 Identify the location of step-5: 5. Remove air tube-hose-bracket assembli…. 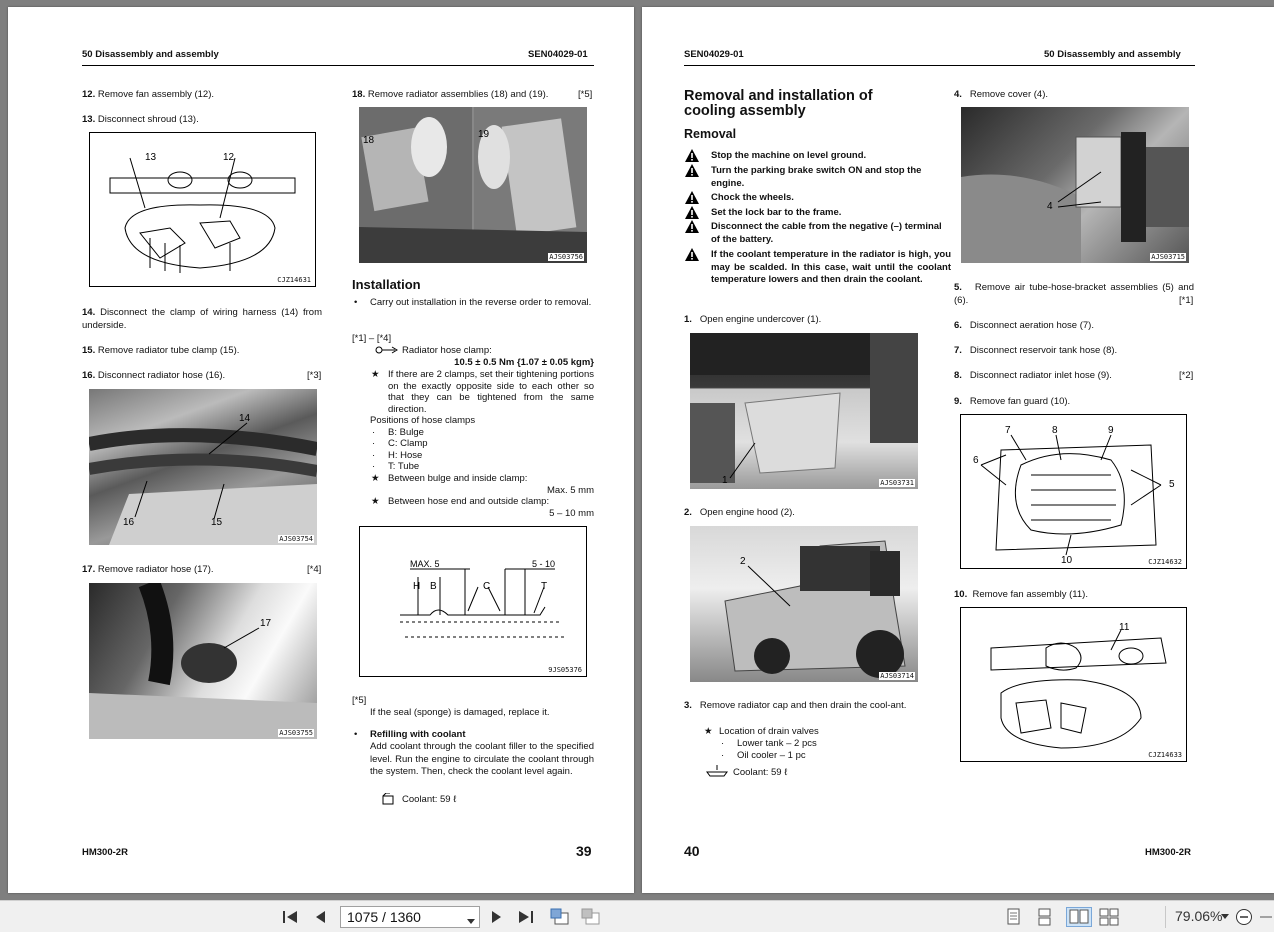
(1074, 294).